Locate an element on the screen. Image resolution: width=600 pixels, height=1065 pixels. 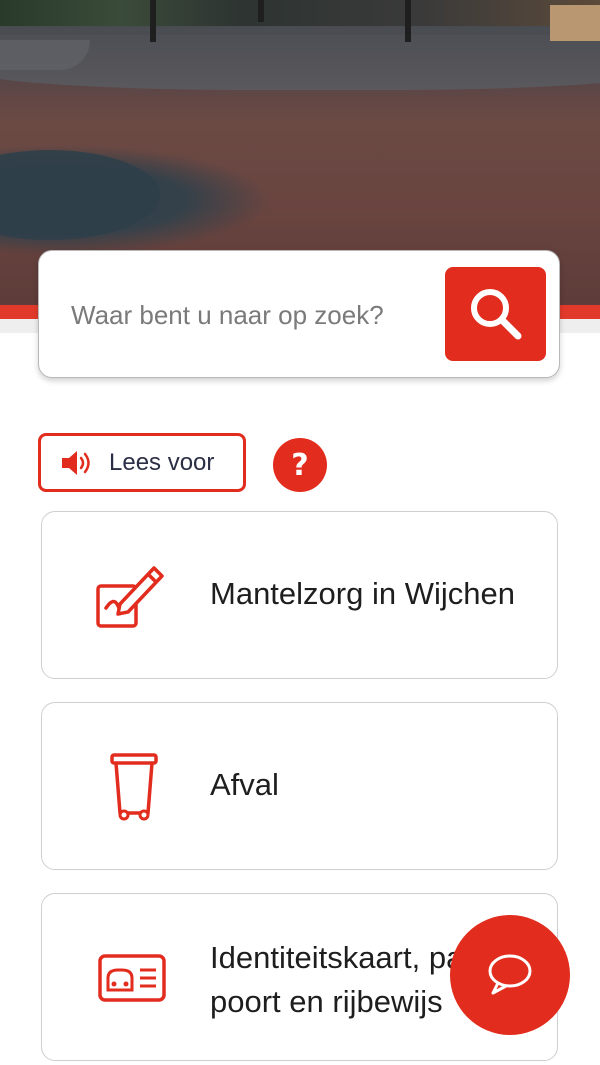
chat-button is located at coordinates (510, 975).